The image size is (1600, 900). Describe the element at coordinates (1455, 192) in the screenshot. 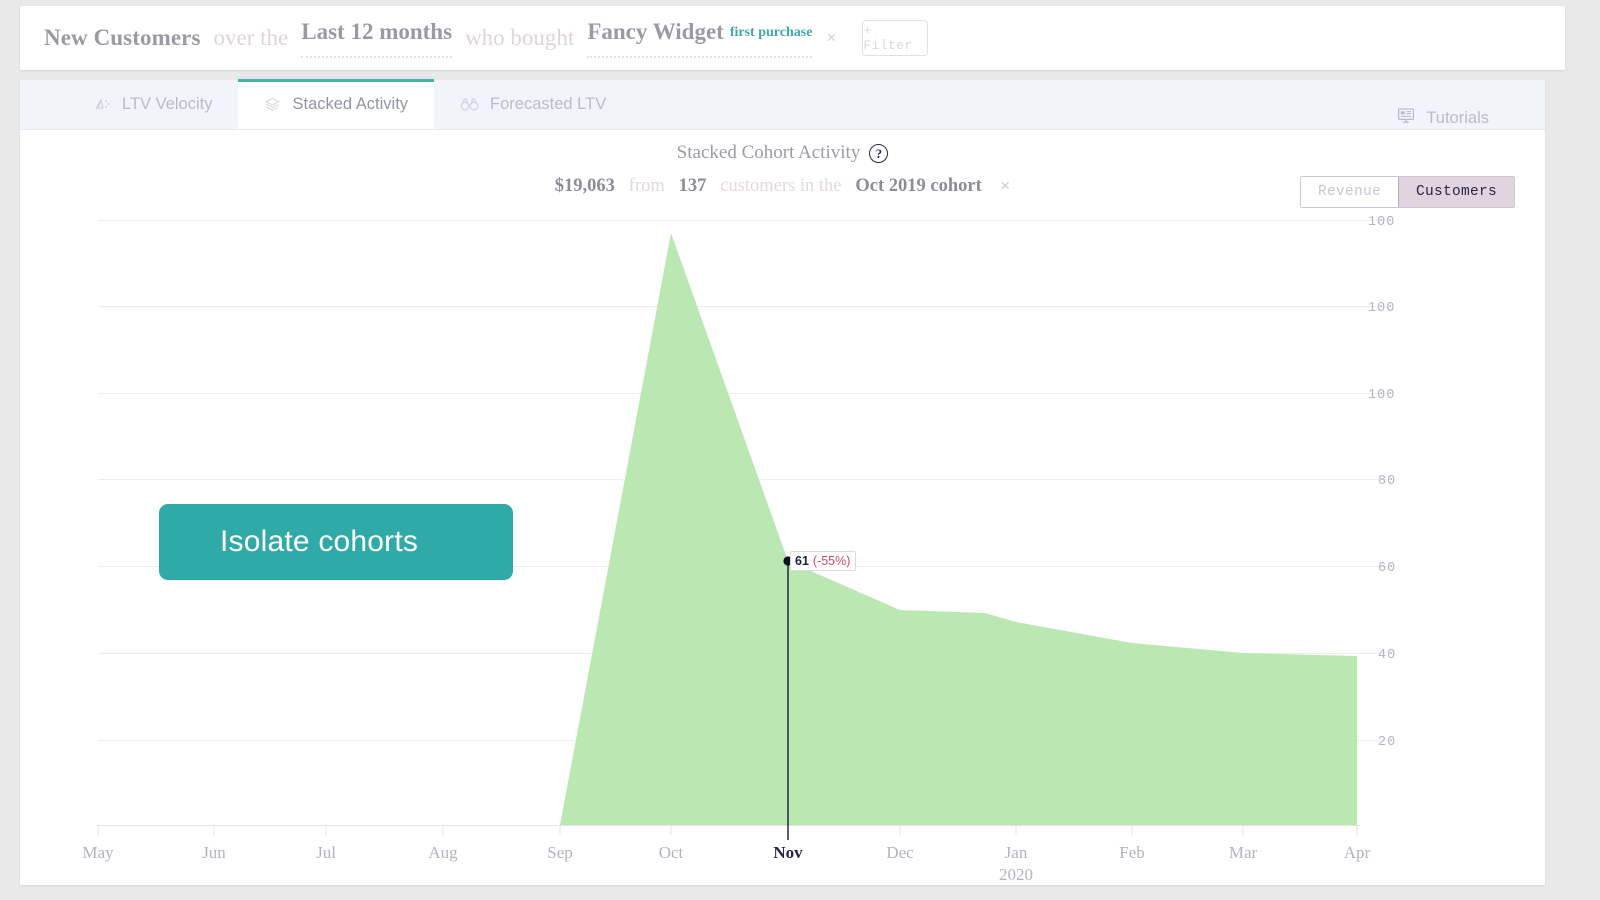

I see `toggle-option-customers: Customers` at that location.